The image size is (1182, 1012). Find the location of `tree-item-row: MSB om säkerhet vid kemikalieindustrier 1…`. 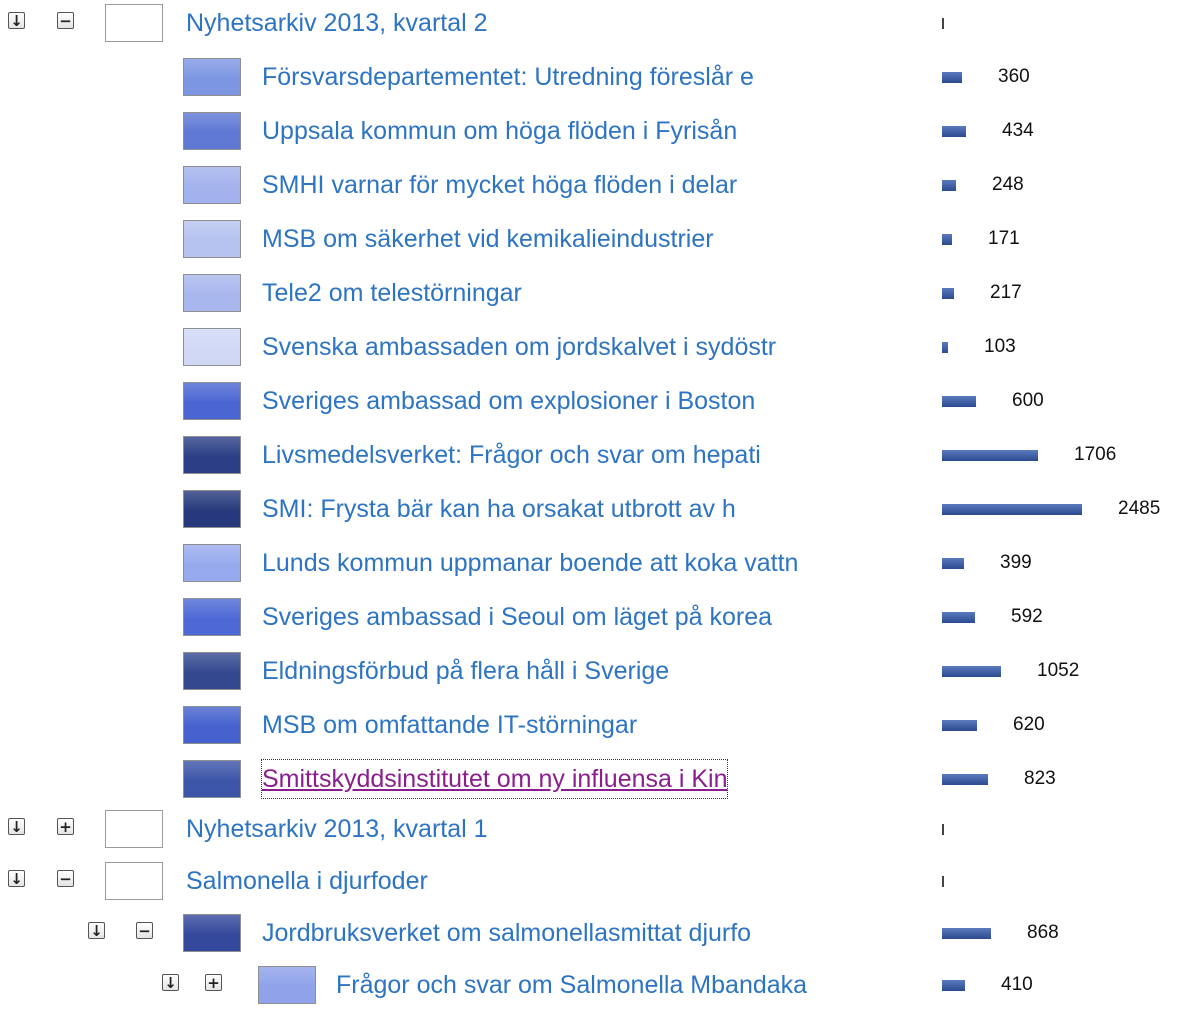

tree-item-row: MSB om säkerhet vid kemikalieindustrier 1… is located at coordinates (591, 239).